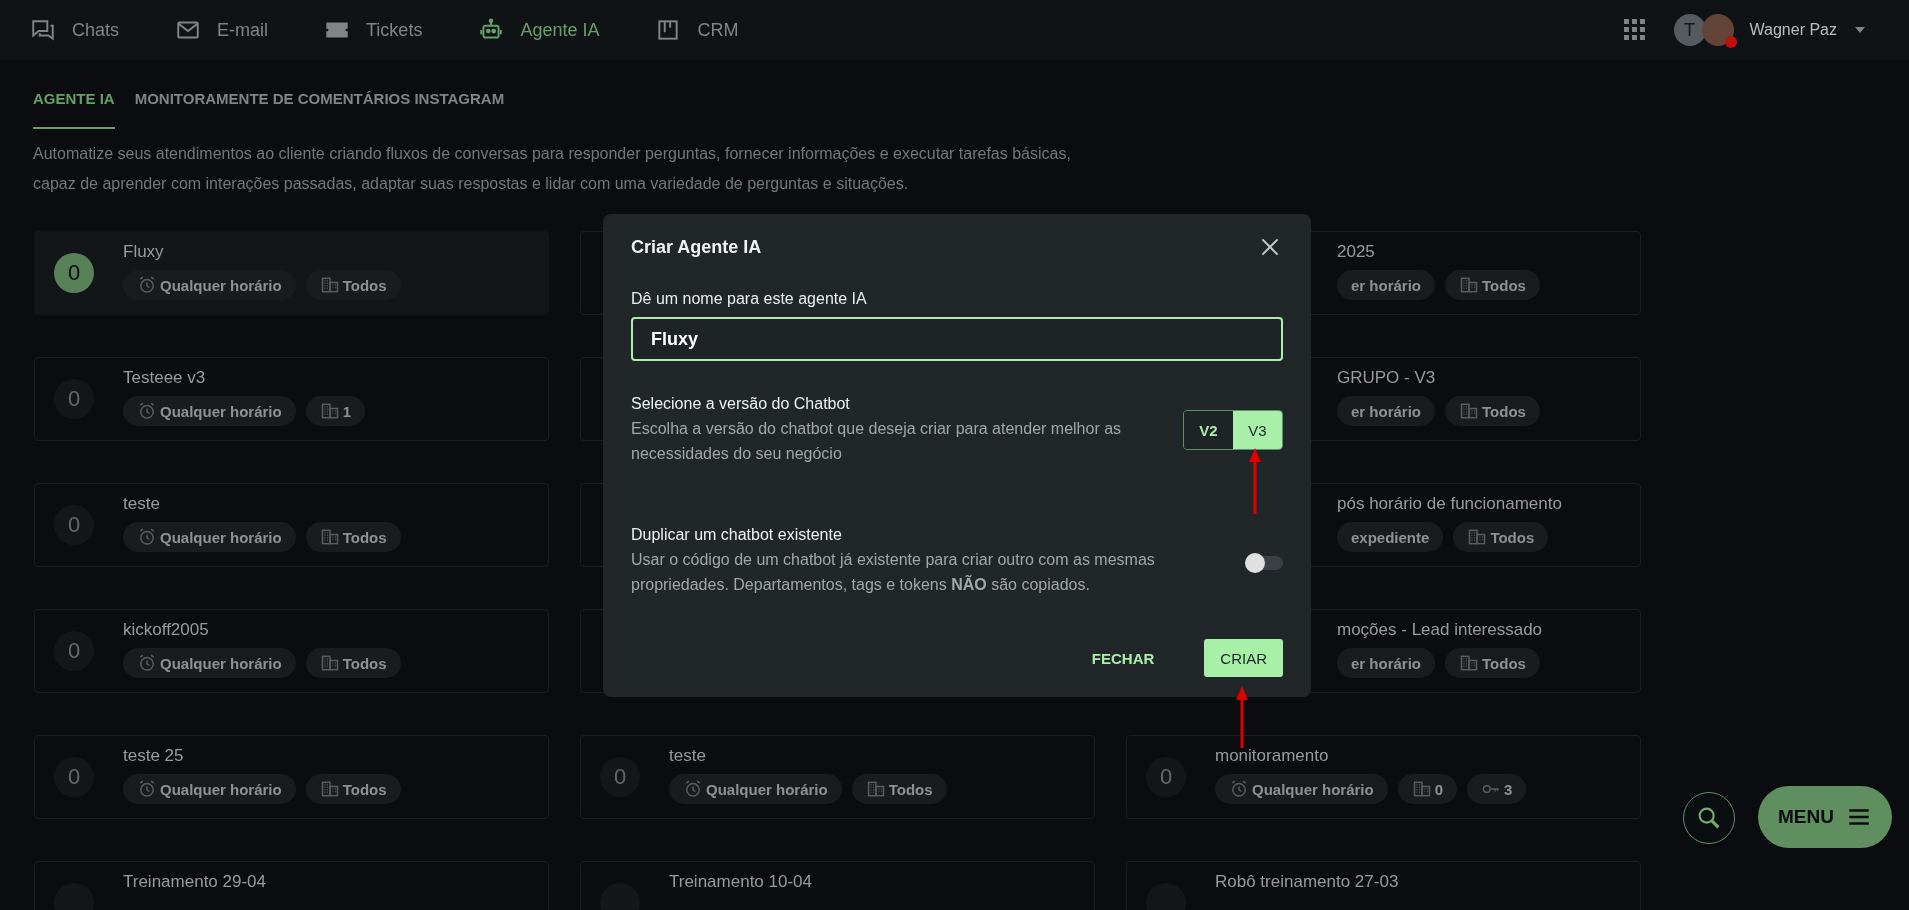 Image resolution: width=1909 pixels, height=910 pixels. What do you see at coordinates (1307, 882) in the screenshot?
I see `agent-name: Robô treinamento 27-03` at bounding box center [1307, 882].